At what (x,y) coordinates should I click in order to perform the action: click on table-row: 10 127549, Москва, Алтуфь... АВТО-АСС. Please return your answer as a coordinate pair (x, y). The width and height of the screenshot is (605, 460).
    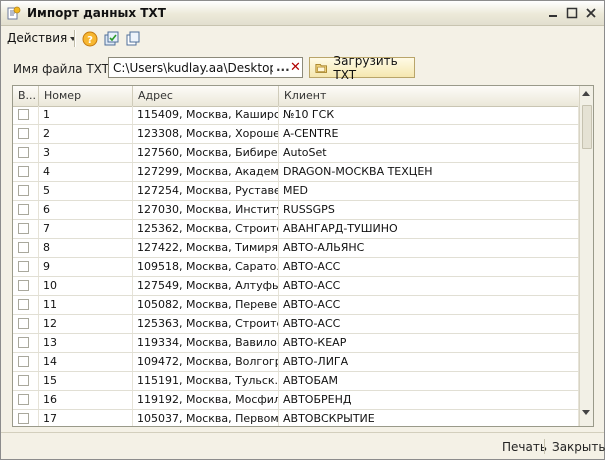
    Looking at the image, I should click on (296, 286).